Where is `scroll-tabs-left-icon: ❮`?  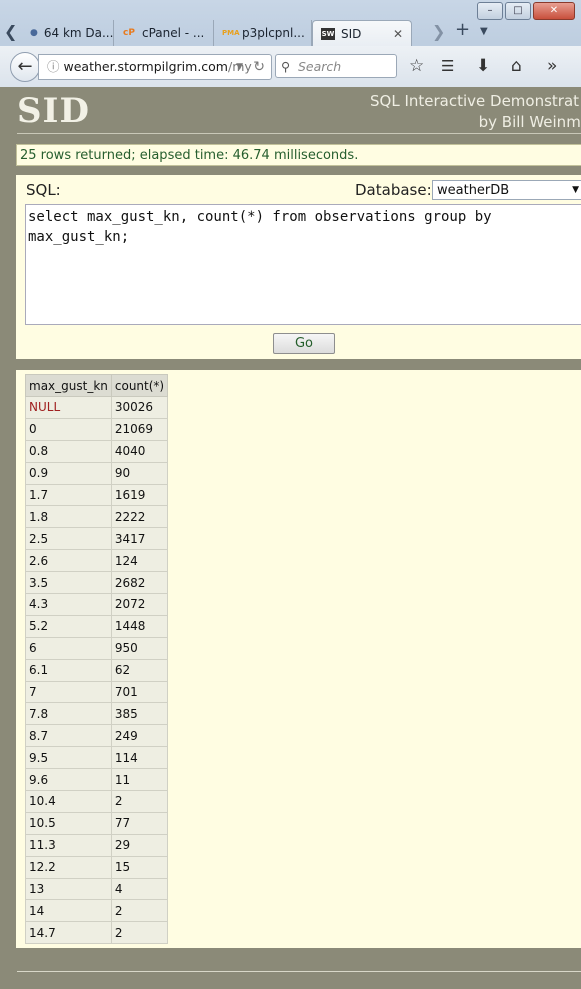
scroll-tabs-left-icon: ❮ is located at coordinates (10, 31).